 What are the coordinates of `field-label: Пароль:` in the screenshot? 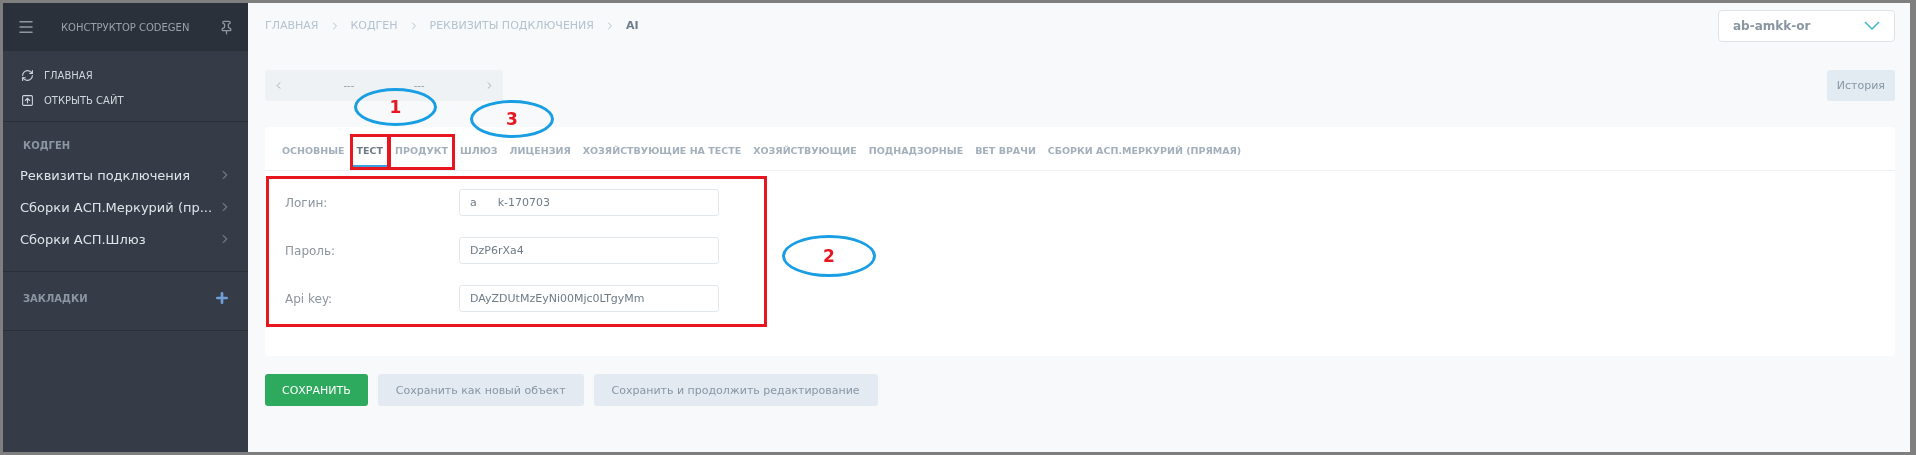 It's located at (311, 250).